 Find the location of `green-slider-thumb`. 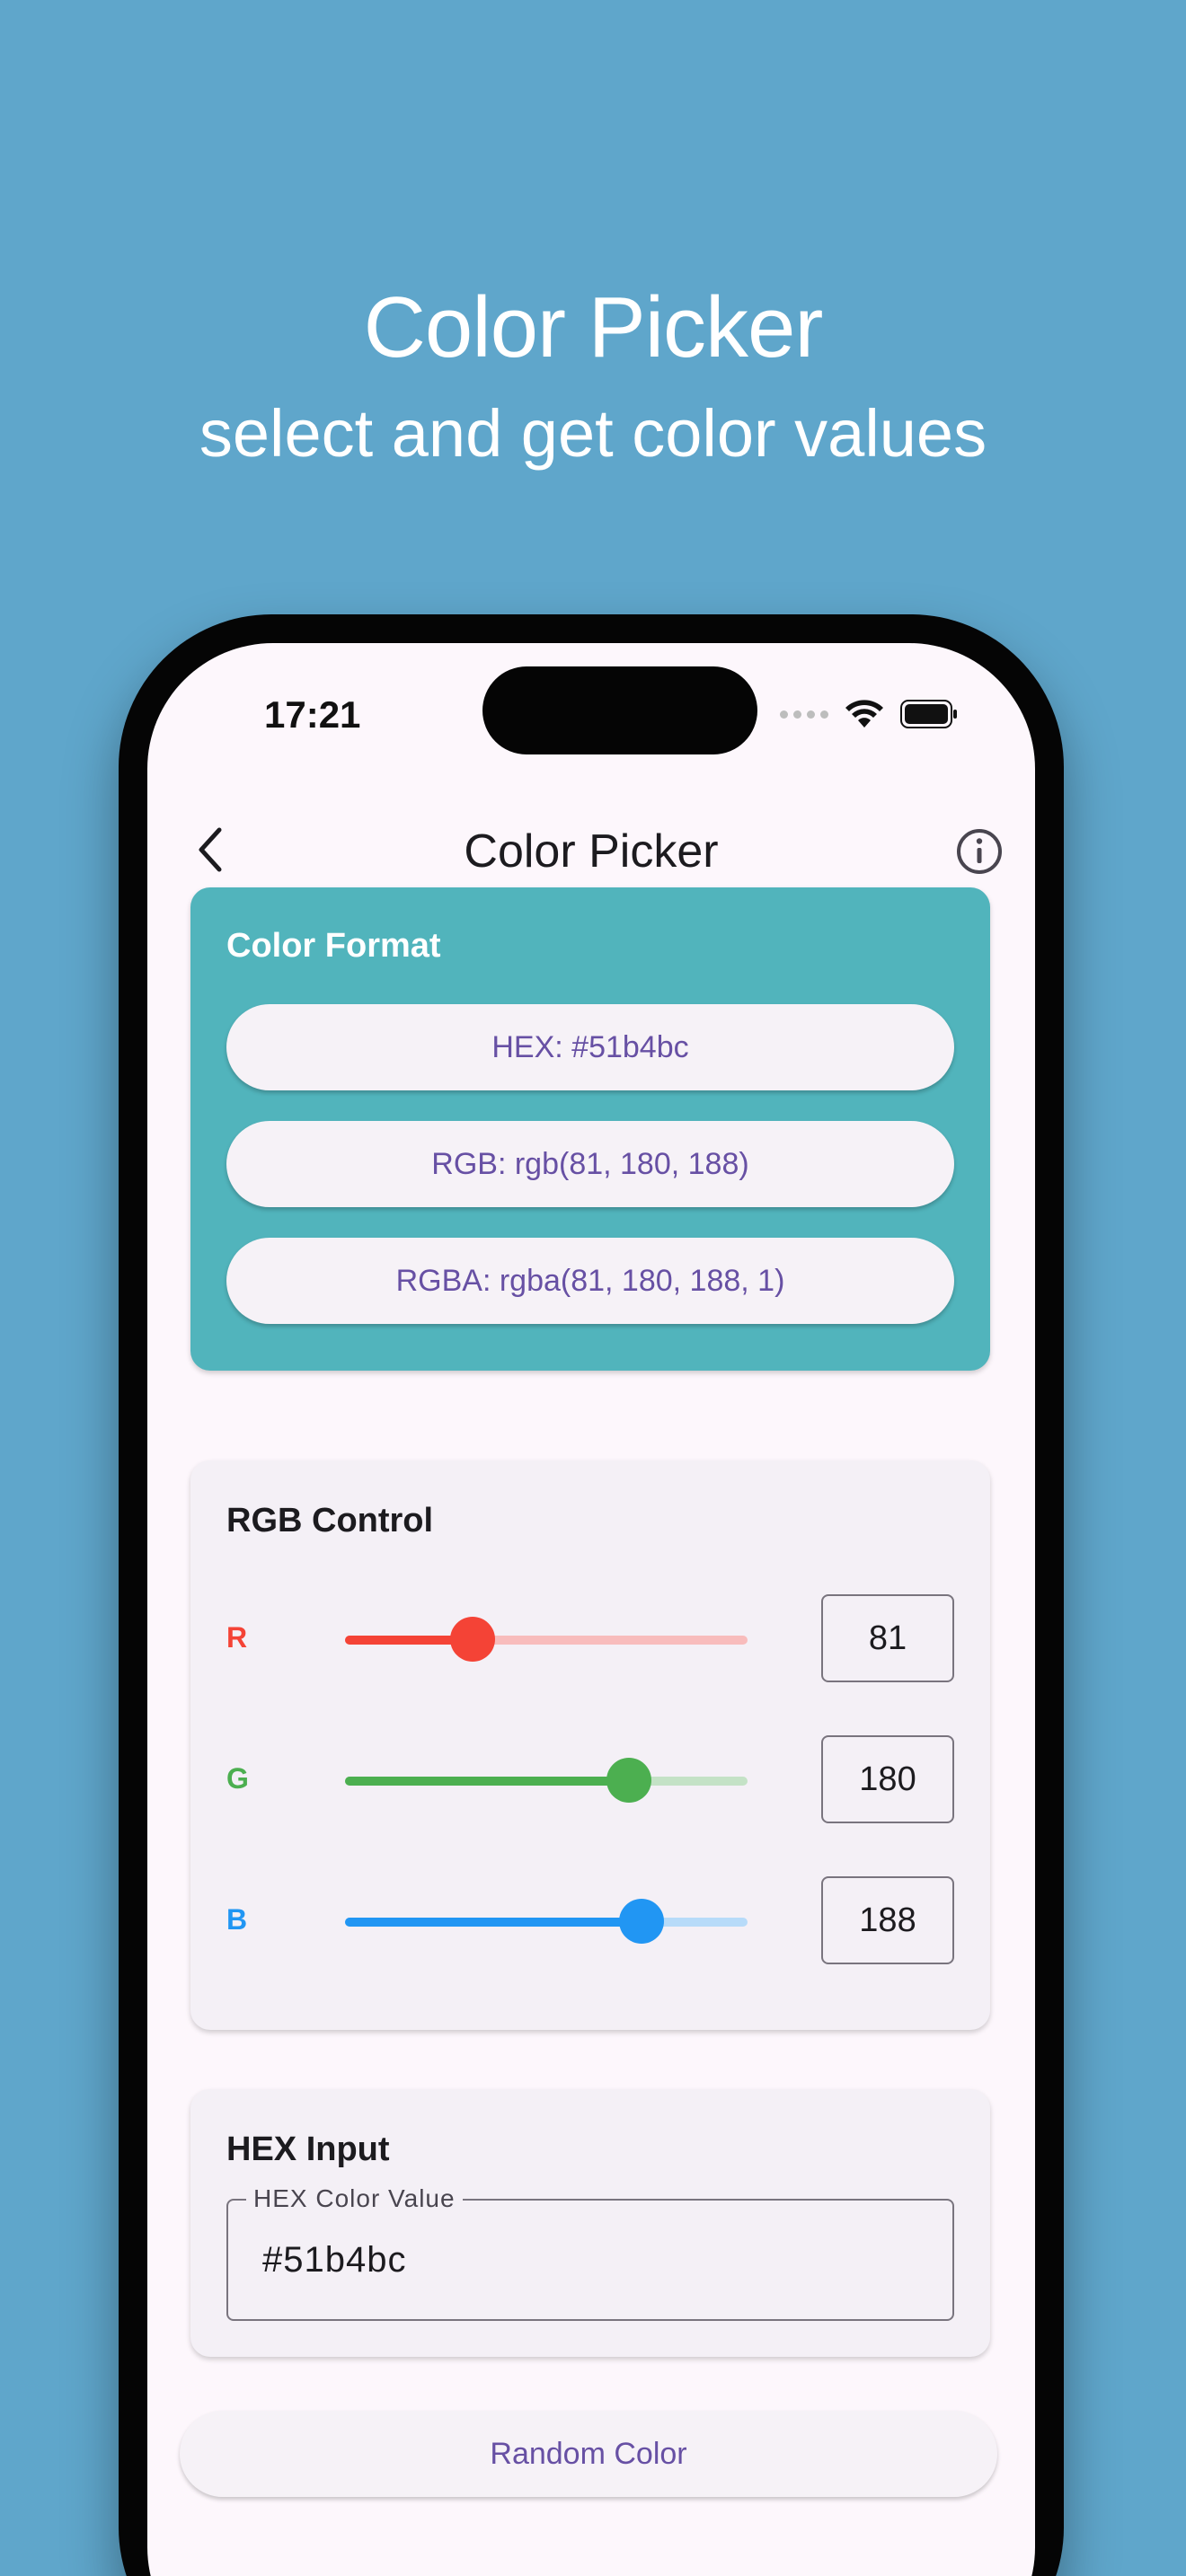

green-slider-thumb is located at coordinates (629, 1780).